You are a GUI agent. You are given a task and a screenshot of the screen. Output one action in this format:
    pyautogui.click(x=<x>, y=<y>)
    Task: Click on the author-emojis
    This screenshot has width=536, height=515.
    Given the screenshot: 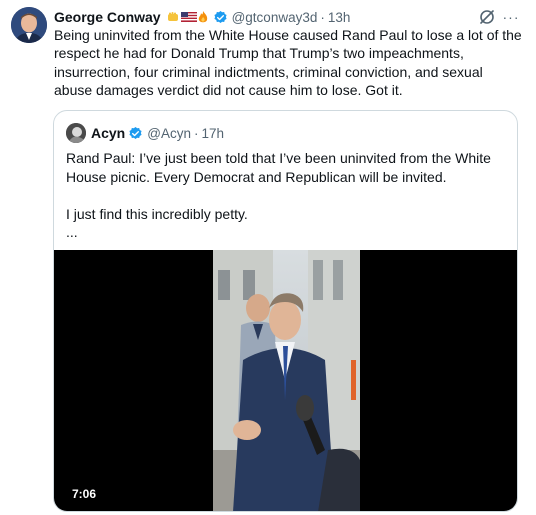 What is the action you would take?
    pyautogui.click(x=188, y=17)
    